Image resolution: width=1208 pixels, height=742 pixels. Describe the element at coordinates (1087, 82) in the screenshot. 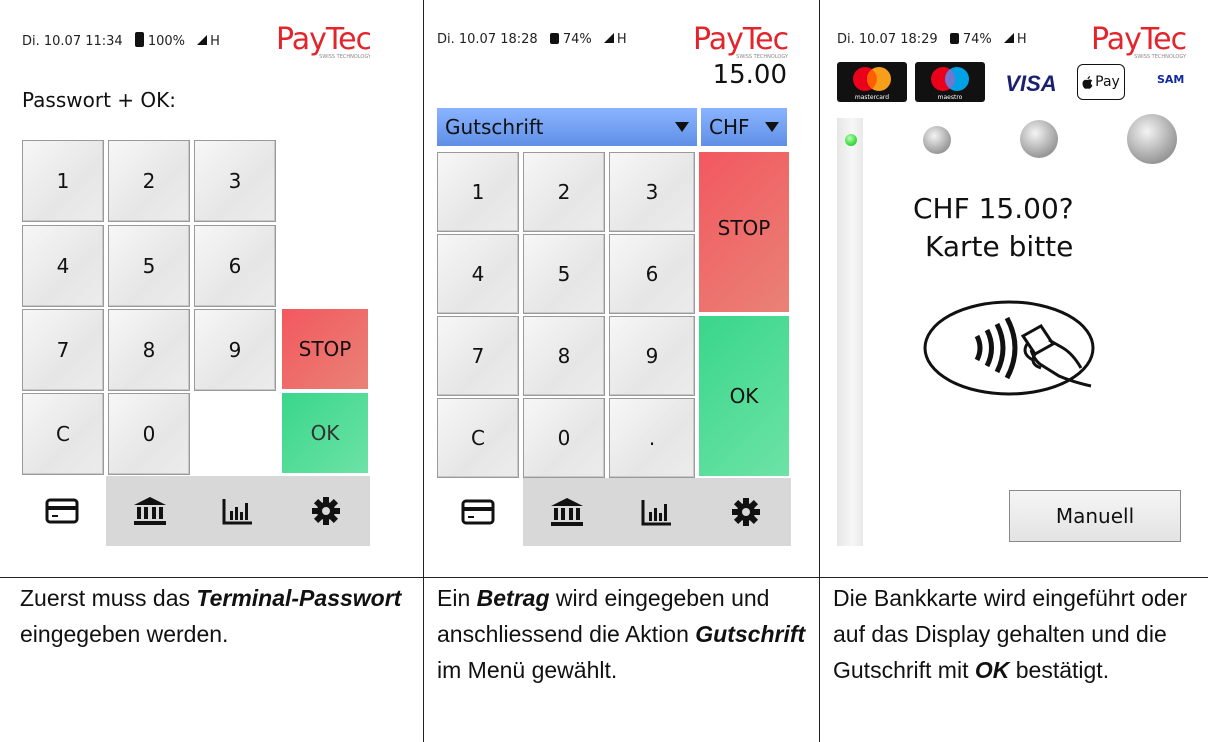

I see `apple-icon` at that location.